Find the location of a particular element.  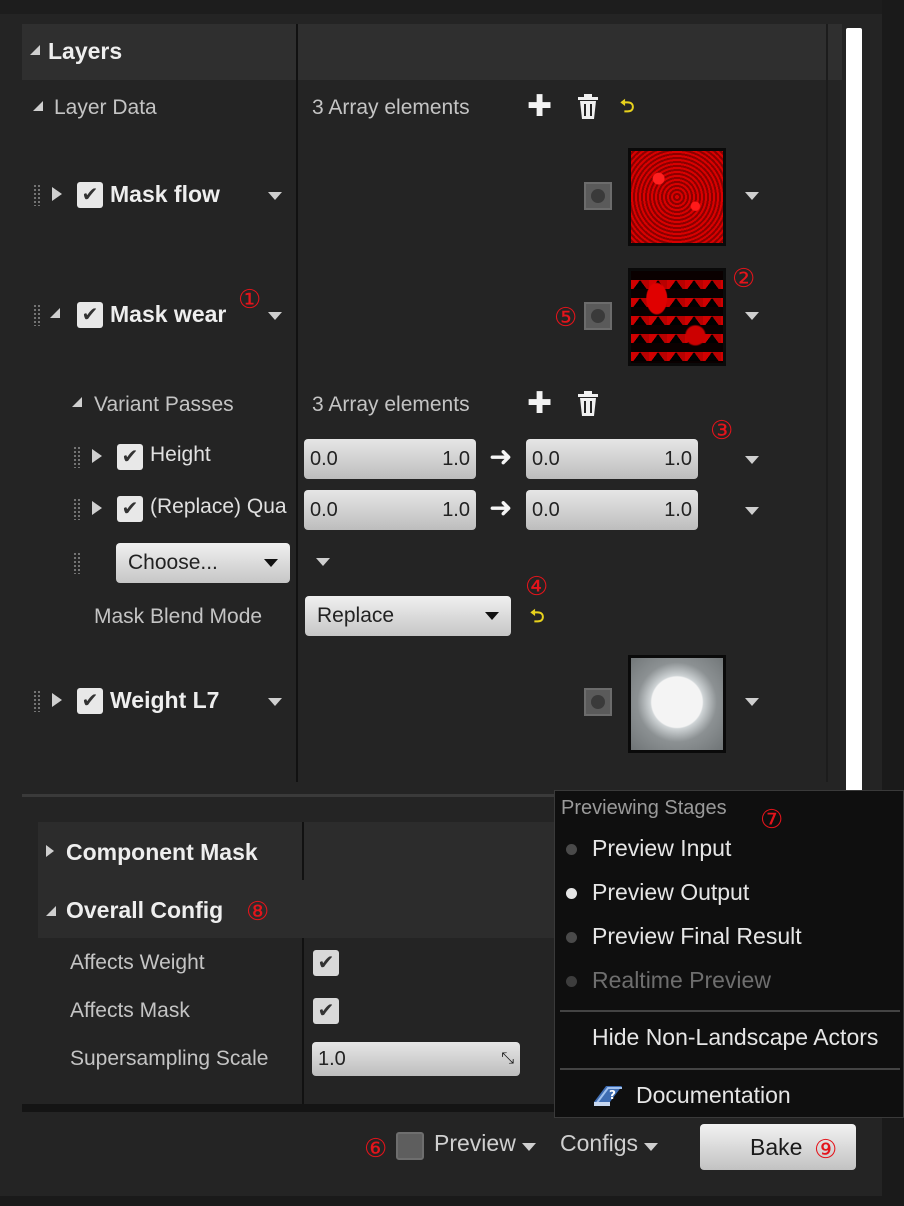

layers-header is located at coordinates (432, 52).